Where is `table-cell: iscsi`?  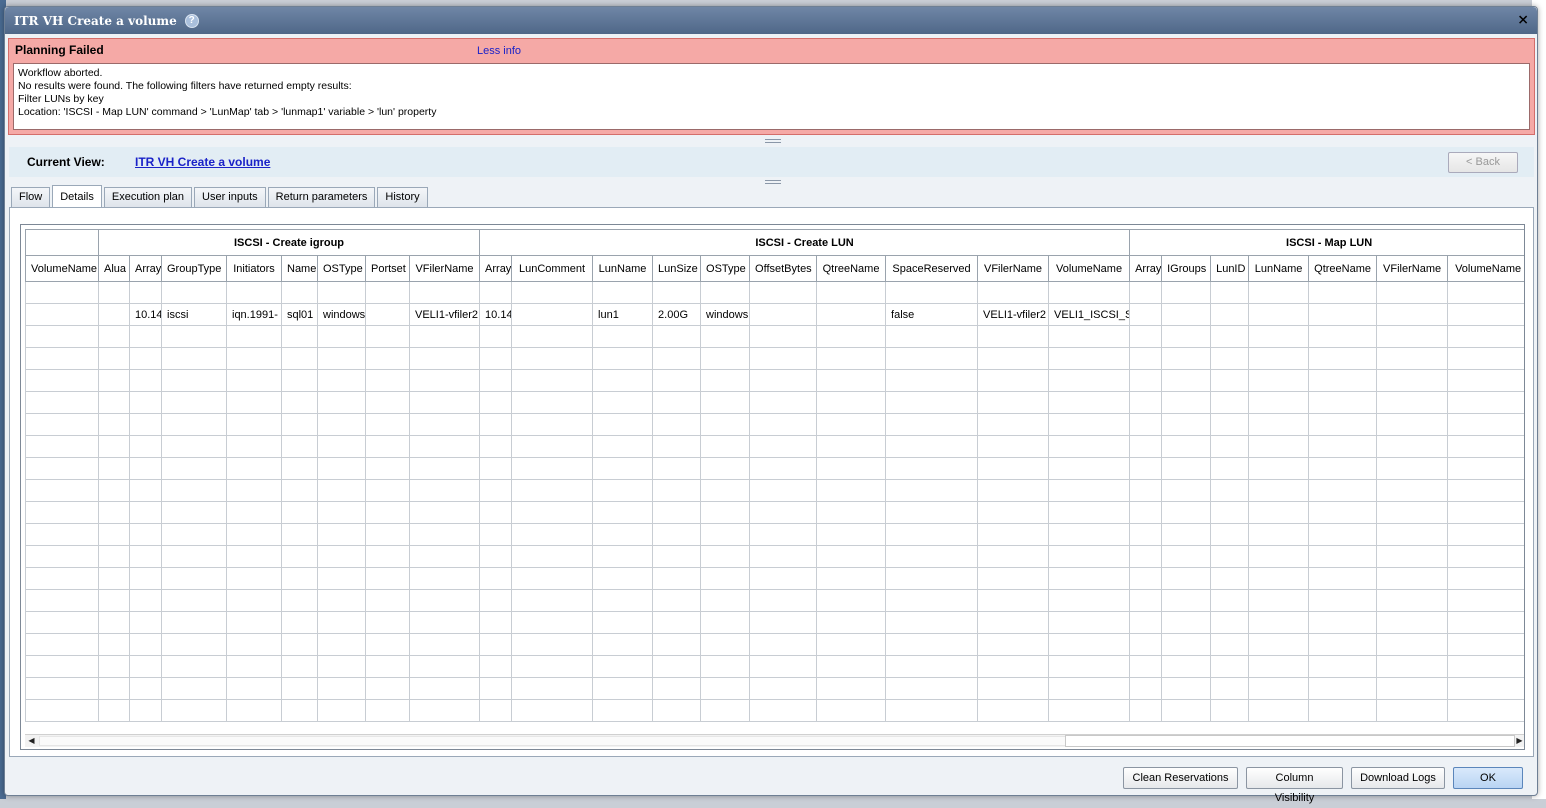
table-cell: iscsi is located at coordinates (194, 314).